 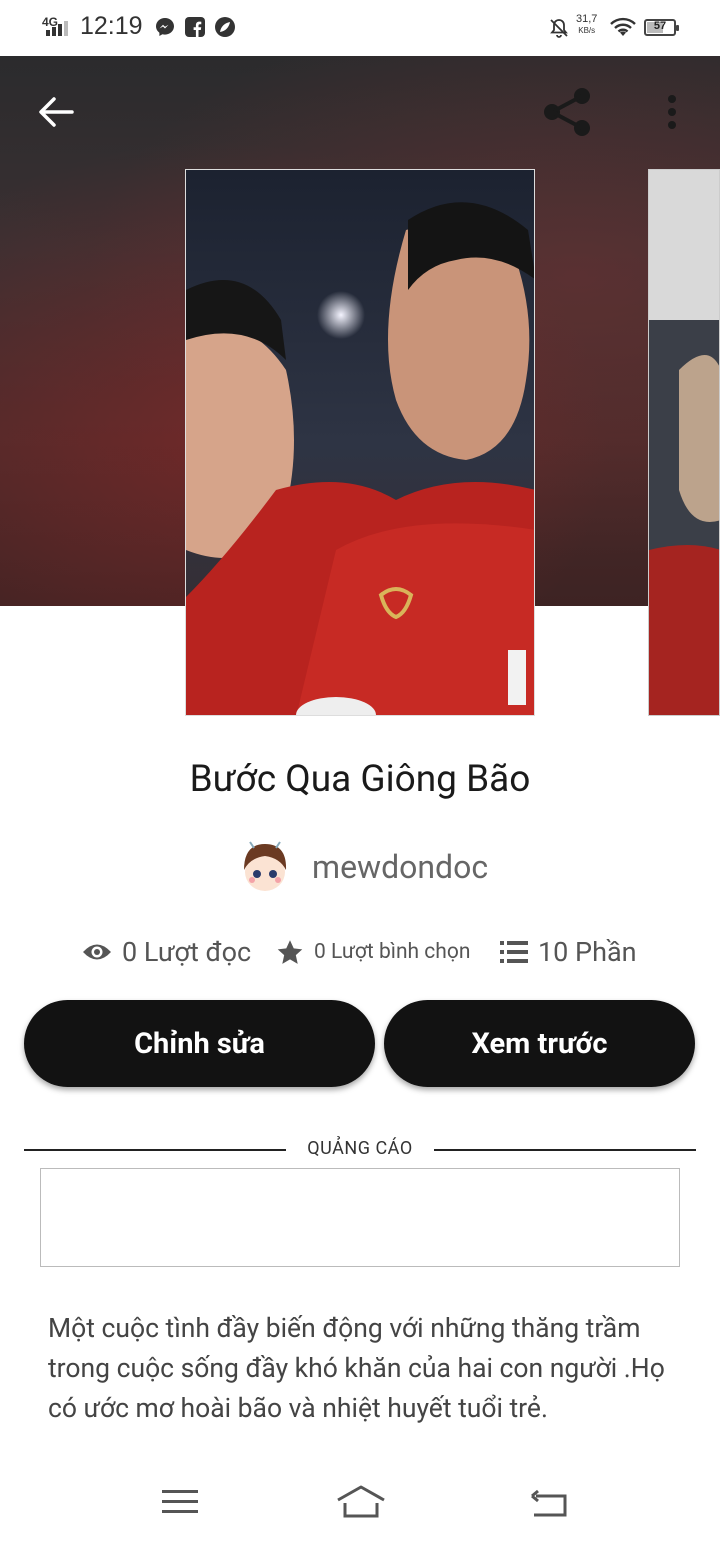 What do you see at coordinates (567, 112) in the screenshot?
I see `share-icon` at bounding box center [567, 112].